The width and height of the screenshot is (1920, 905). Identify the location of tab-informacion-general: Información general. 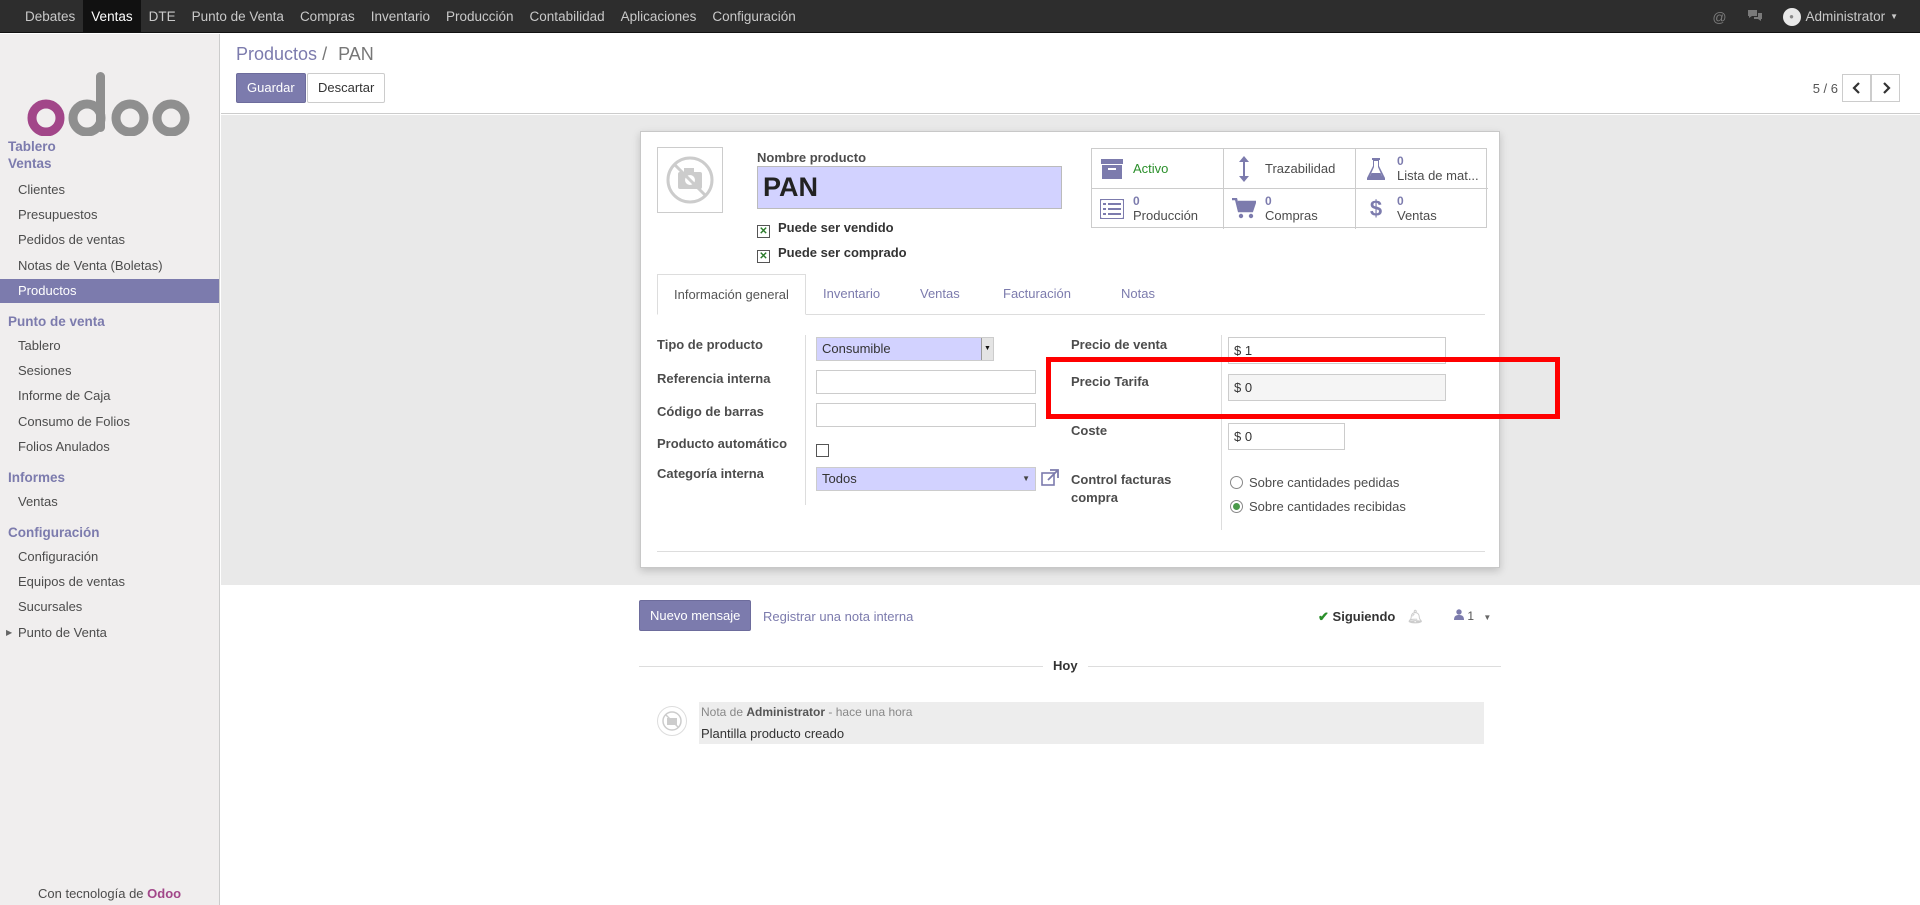
(731, 294).